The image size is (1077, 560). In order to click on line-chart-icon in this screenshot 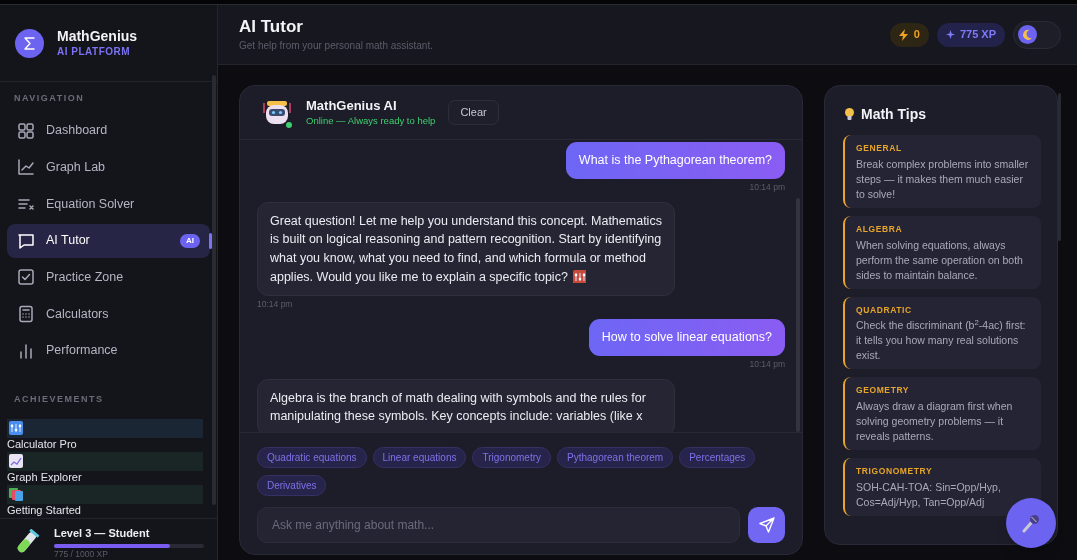, I will do `click(26, 167)`.